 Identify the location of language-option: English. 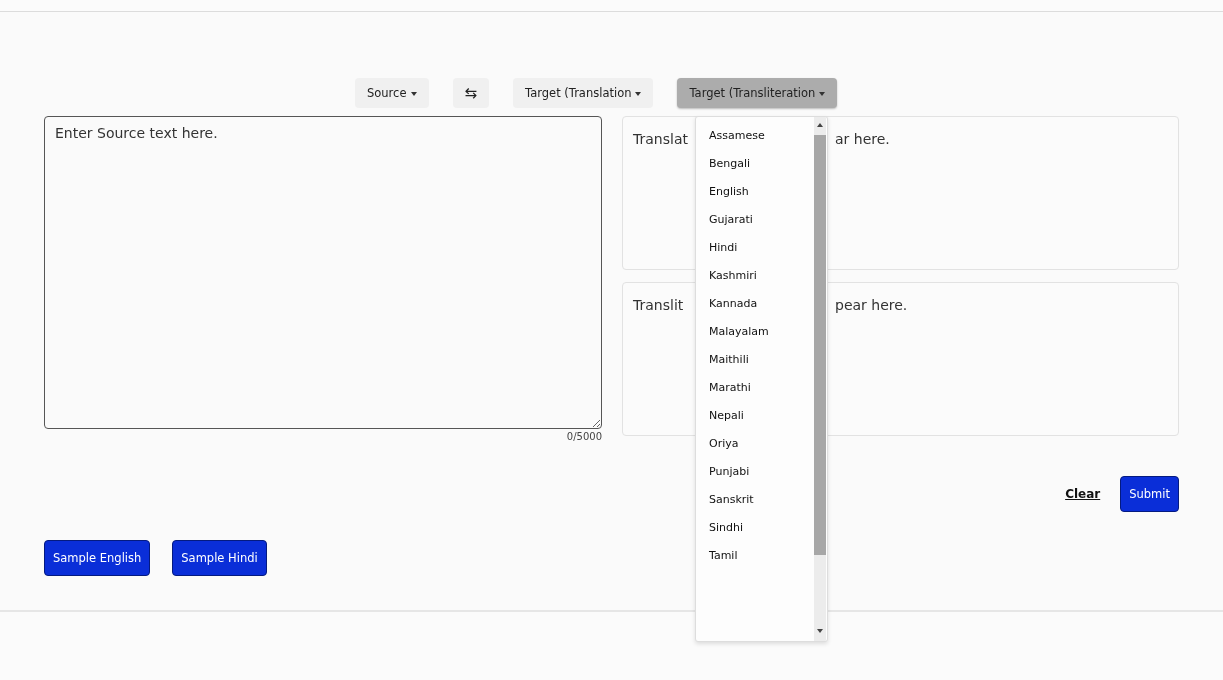
(761, 191).